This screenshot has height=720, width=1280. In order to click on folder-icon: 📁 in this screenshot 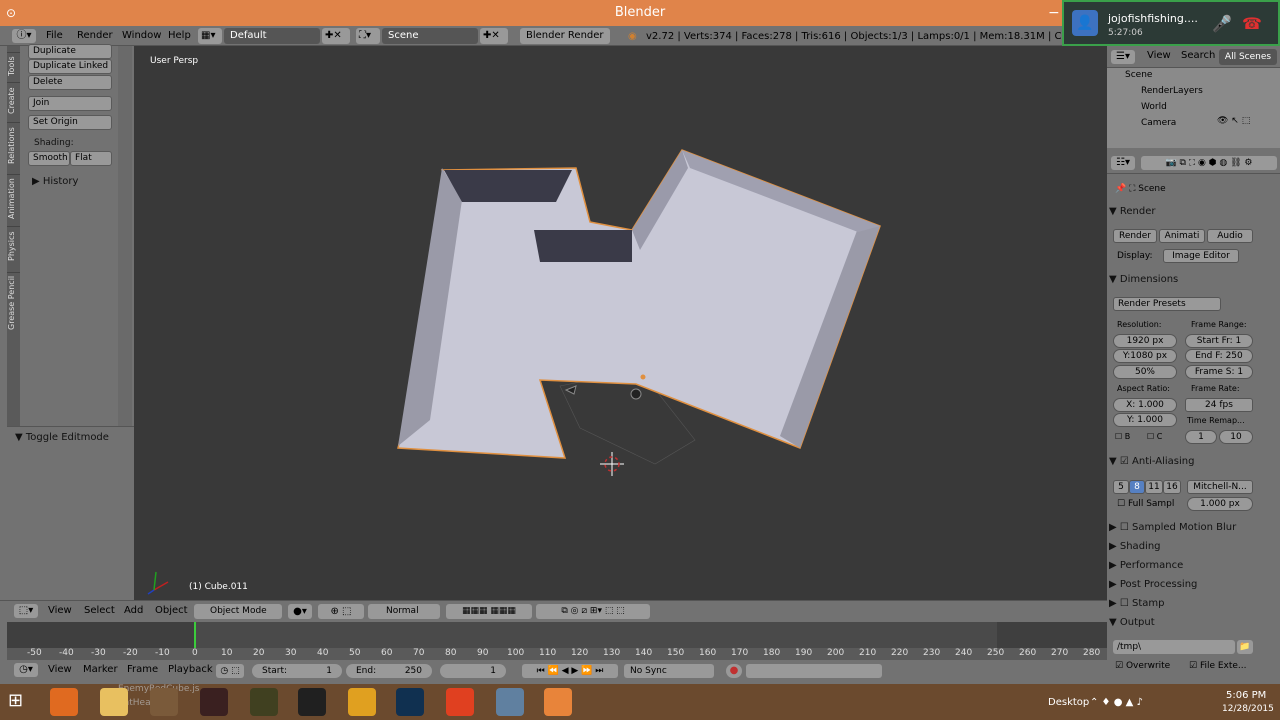, I will do `click(1245, 647)`.